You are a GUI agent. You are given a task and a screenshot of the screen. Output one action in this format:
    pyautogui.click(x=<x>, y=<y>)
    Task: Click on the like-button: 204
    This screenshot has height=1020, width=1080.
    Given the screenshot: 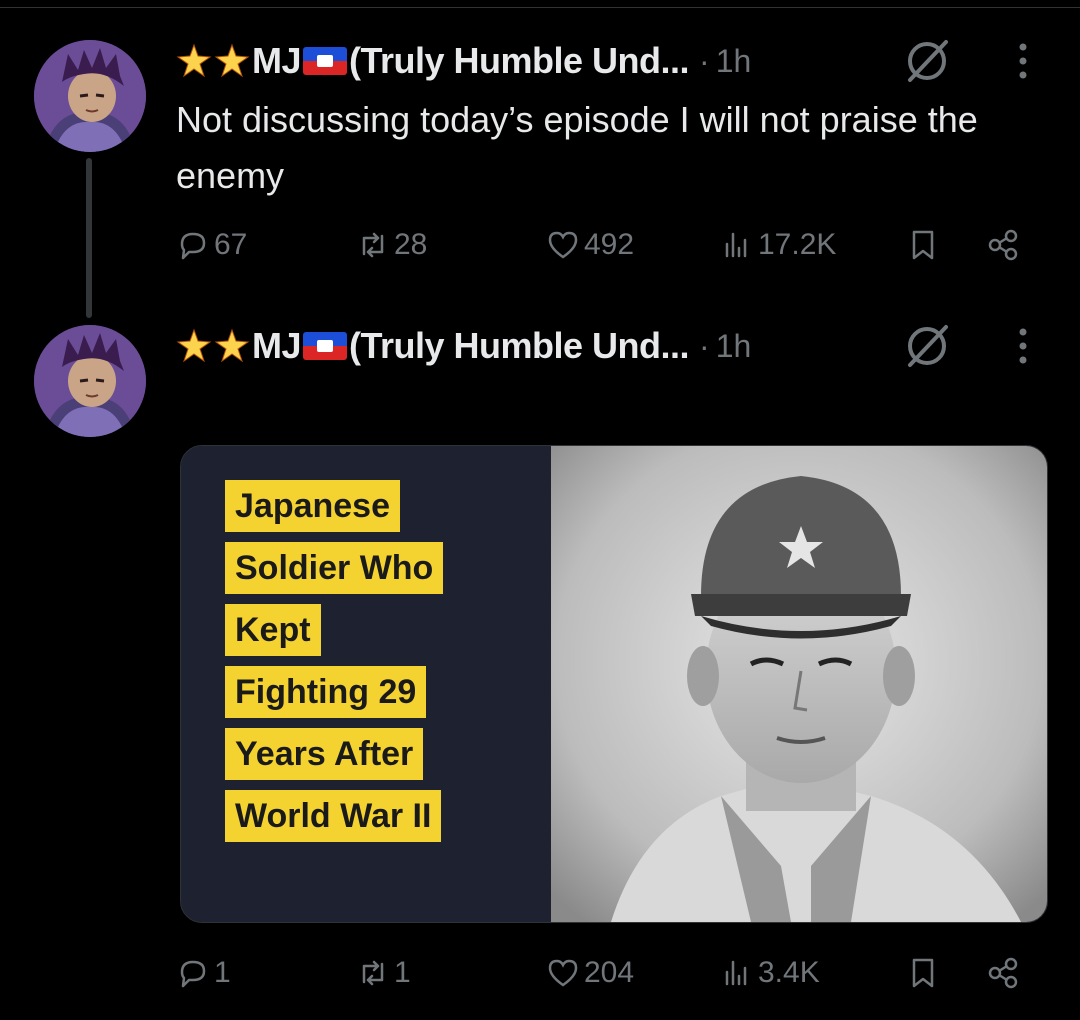 What is the action you would take?
    pyautogui.click(x=590, y=973)
    